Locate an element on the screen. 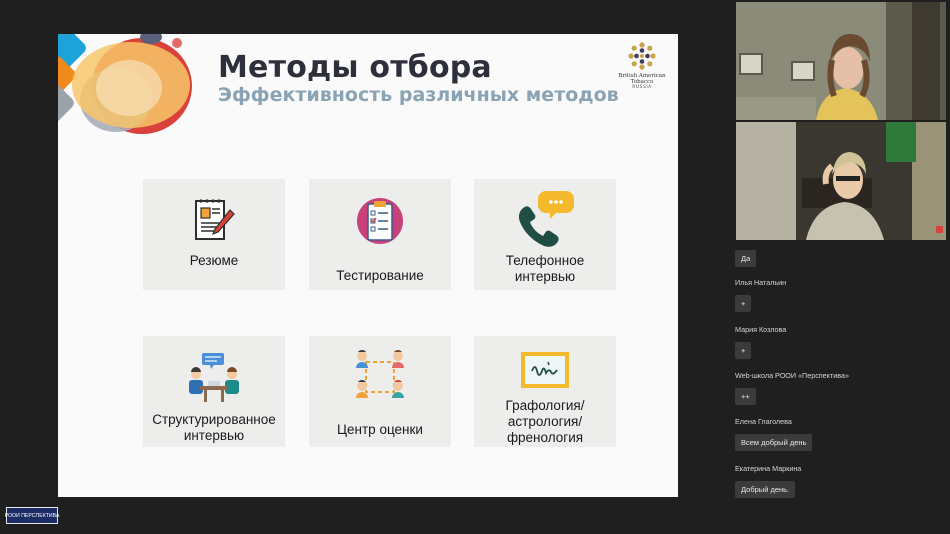 The image size is (950, 534). brand-logo: British American Tobacco RUSSIA is located at coordinates (642, 65).